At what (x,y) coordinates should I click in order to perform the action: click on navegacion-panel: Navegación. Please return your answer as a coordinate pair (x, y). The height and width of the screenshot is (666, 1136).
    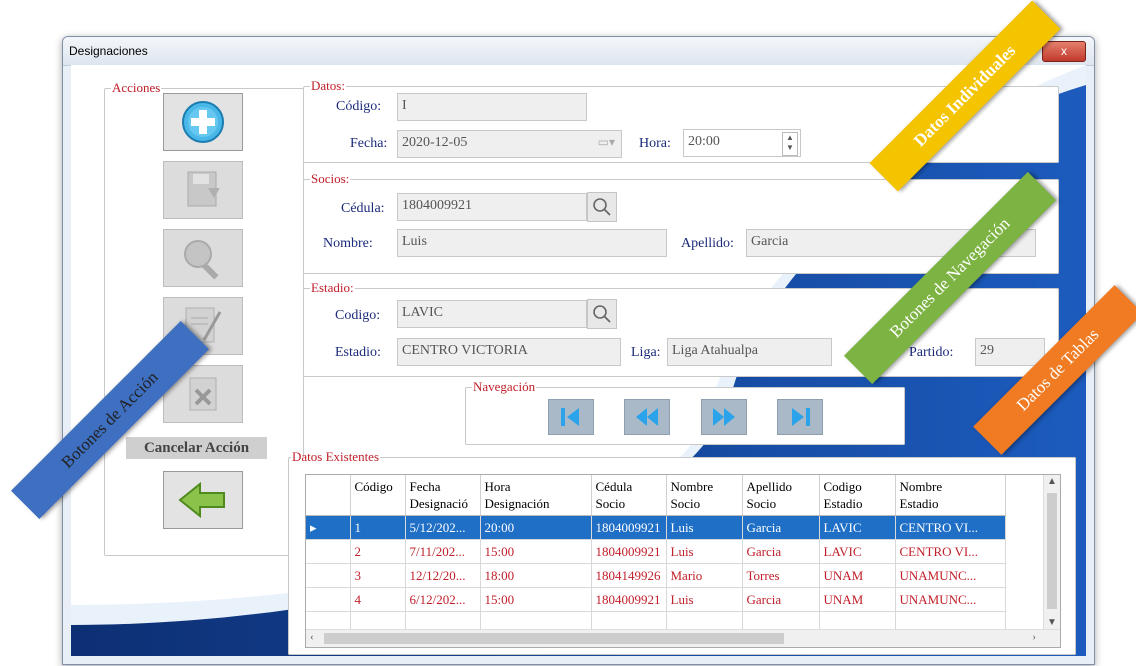
    Looking at the image, I should click on (685, 412).